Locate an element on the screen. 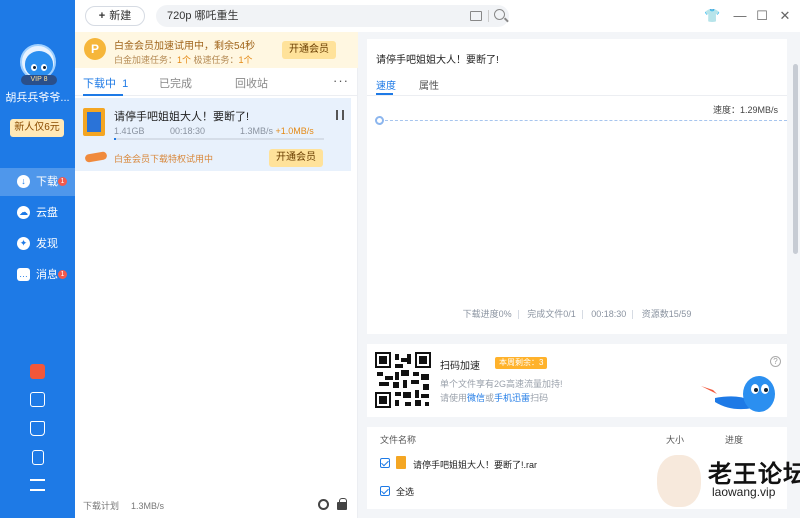  scan-boost-instruction: 请使用微信或手机迅雷扫码 is located at coordinates (494, 398).